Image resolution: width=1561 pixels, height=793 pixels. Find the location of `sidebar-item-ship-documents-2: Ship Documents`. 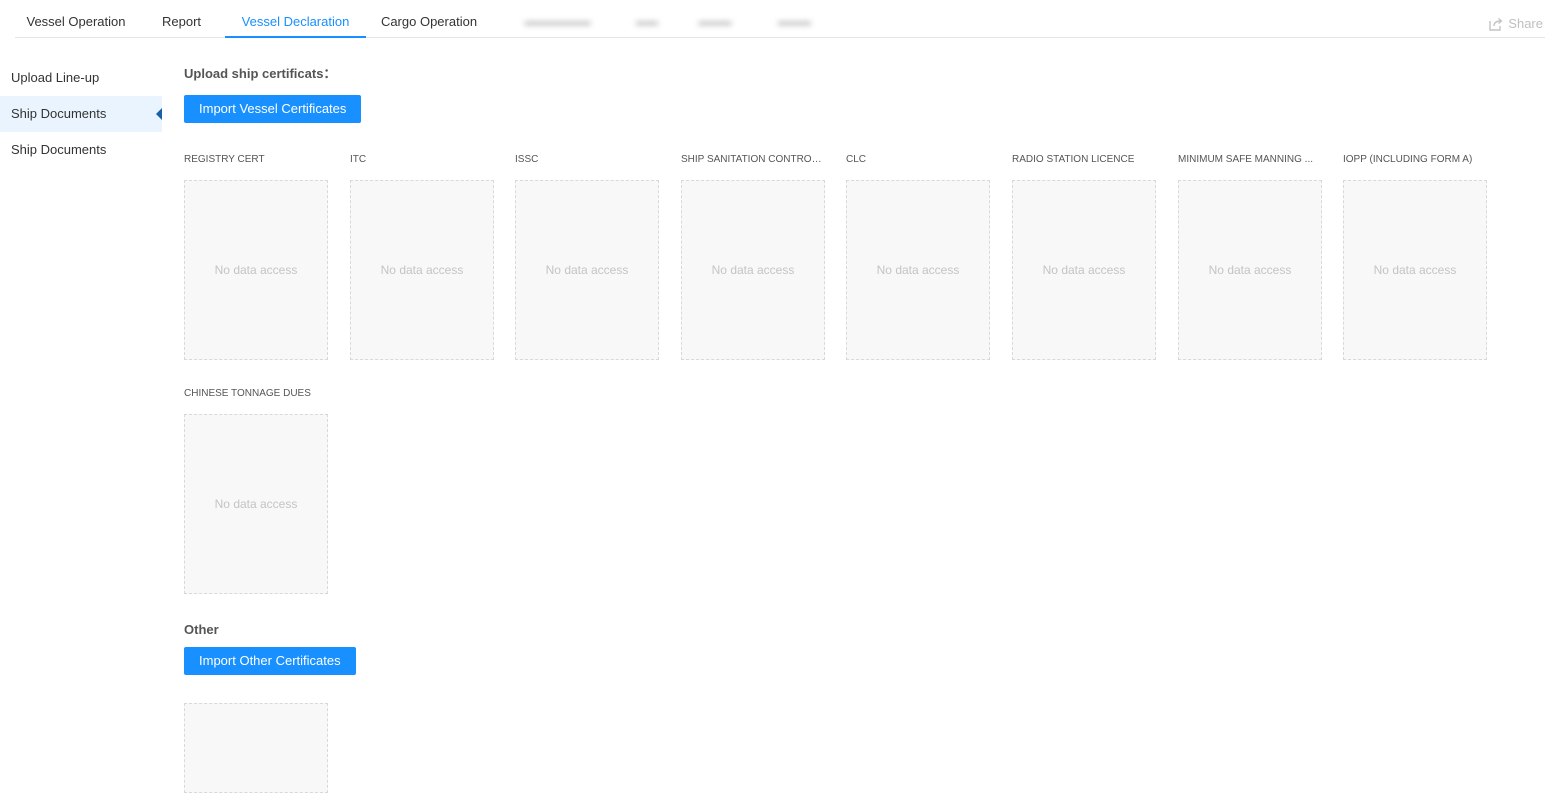

sidebar-item-ship-documents-2: Ship Documents is located at coordinates (81, 150).